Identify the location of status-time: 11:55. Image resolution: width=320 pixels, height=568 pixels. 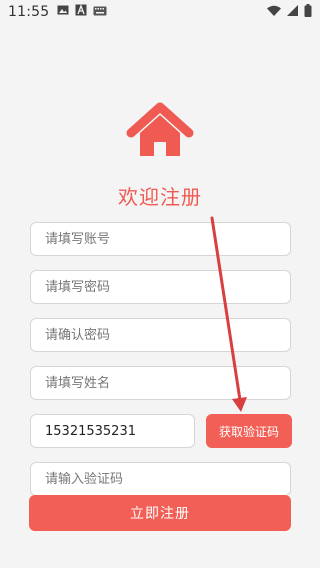
(29, 12).